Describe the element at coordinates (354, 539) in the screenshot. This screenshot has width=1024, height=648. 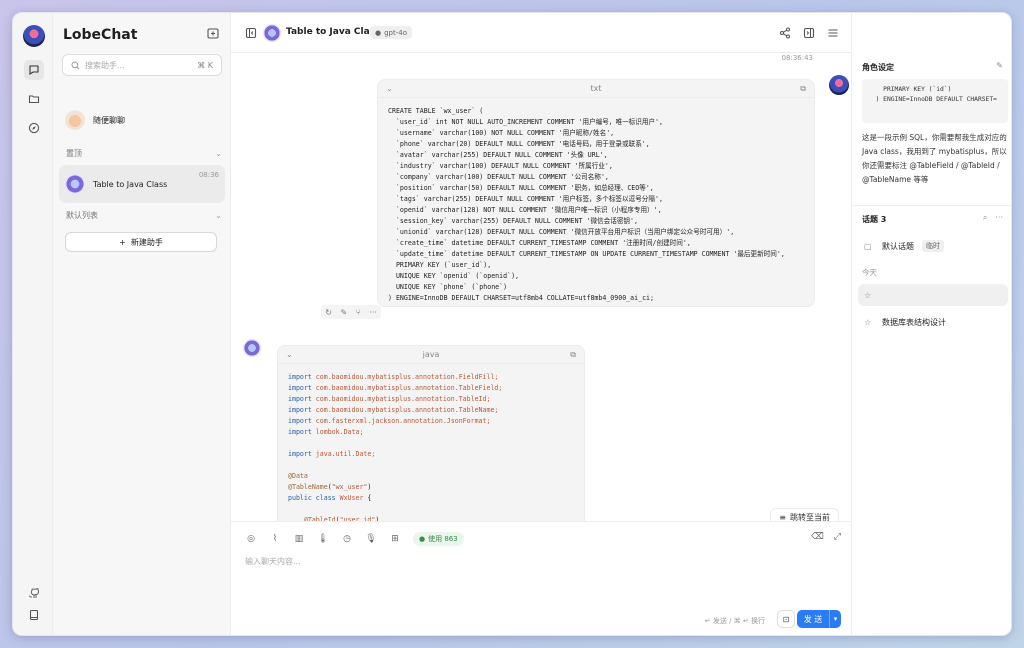
I see `input-toolbar: ◎ ⌇ ▥ 🌡 ◷ 🎙 ⊞ ● 使用 863` at that location.